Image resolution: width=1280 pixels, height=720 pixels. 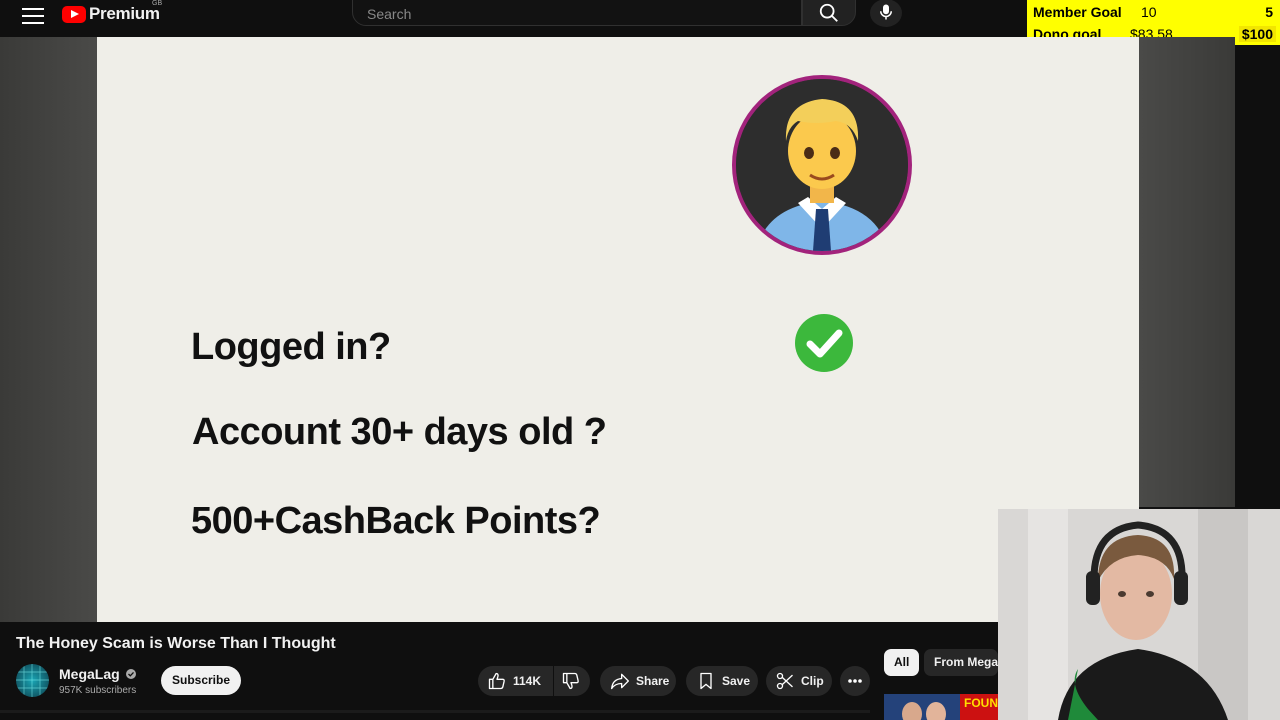 What do you see at coordinates (1257, 34) in the screenshot?
I see `dono-goal-target: $100` at bounding box center [1257, 34].